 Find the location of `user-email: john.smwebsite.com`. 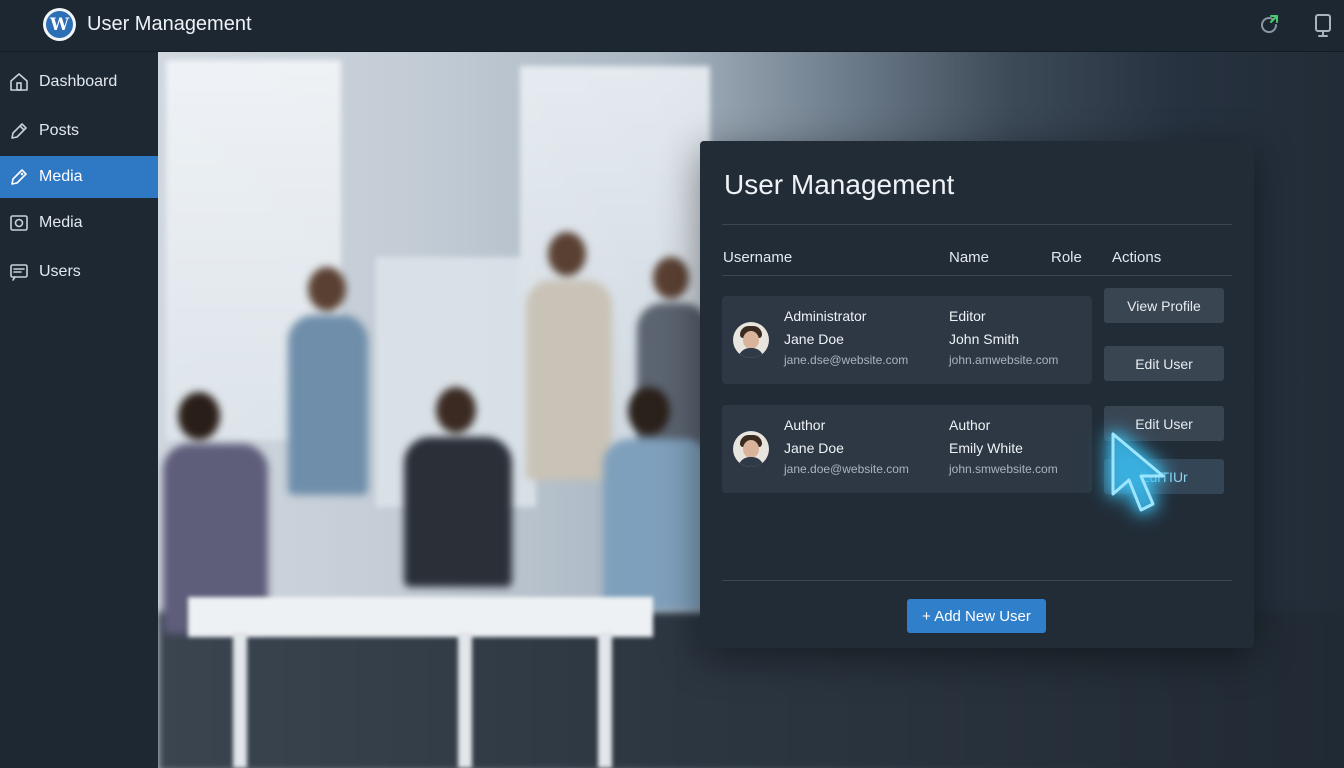

user-email: john.smwebsite.com is located at coordinates (1003, 469).